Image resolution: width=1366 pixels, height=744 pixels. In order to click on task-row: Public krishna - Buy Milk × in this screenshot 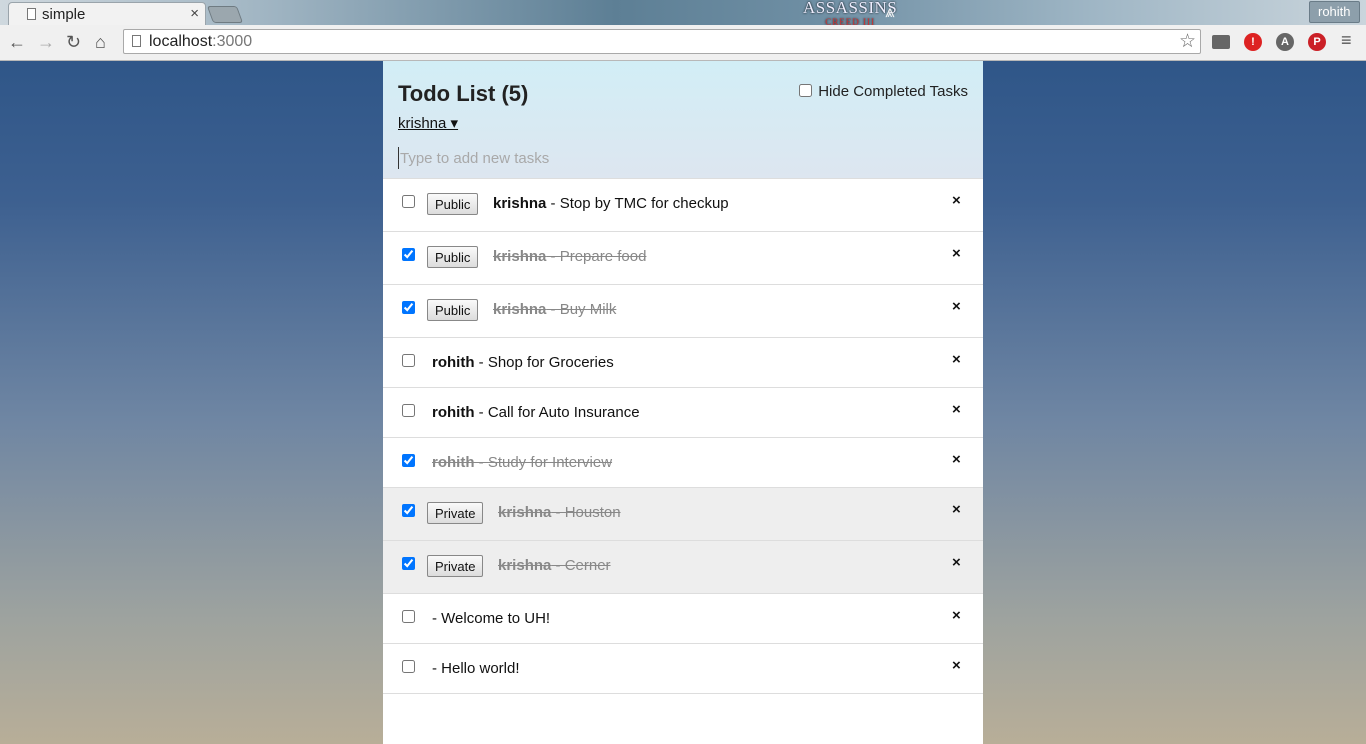, I will do `click(683, 311)`.